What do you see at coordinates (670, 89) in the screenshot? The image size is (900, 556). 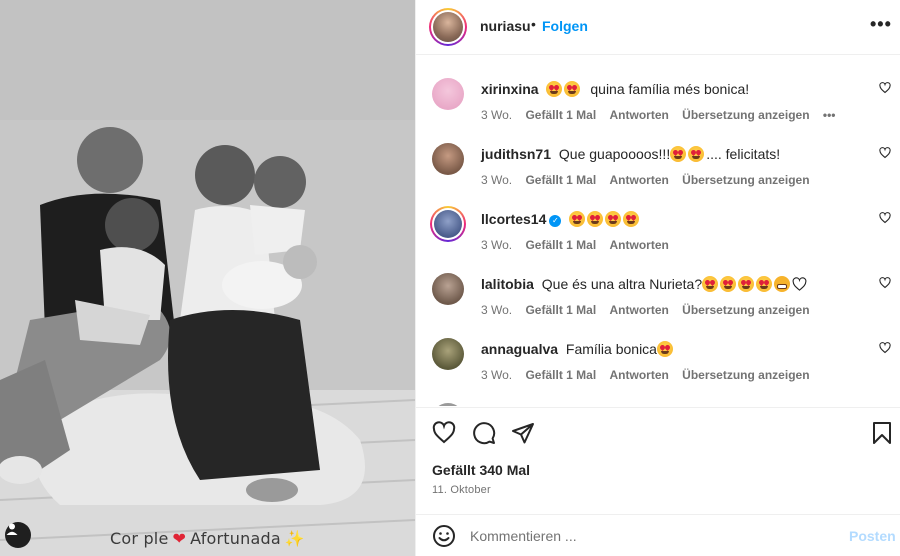 I see `comment-text: quina família més bonica!` at bounding box center [670, 89].